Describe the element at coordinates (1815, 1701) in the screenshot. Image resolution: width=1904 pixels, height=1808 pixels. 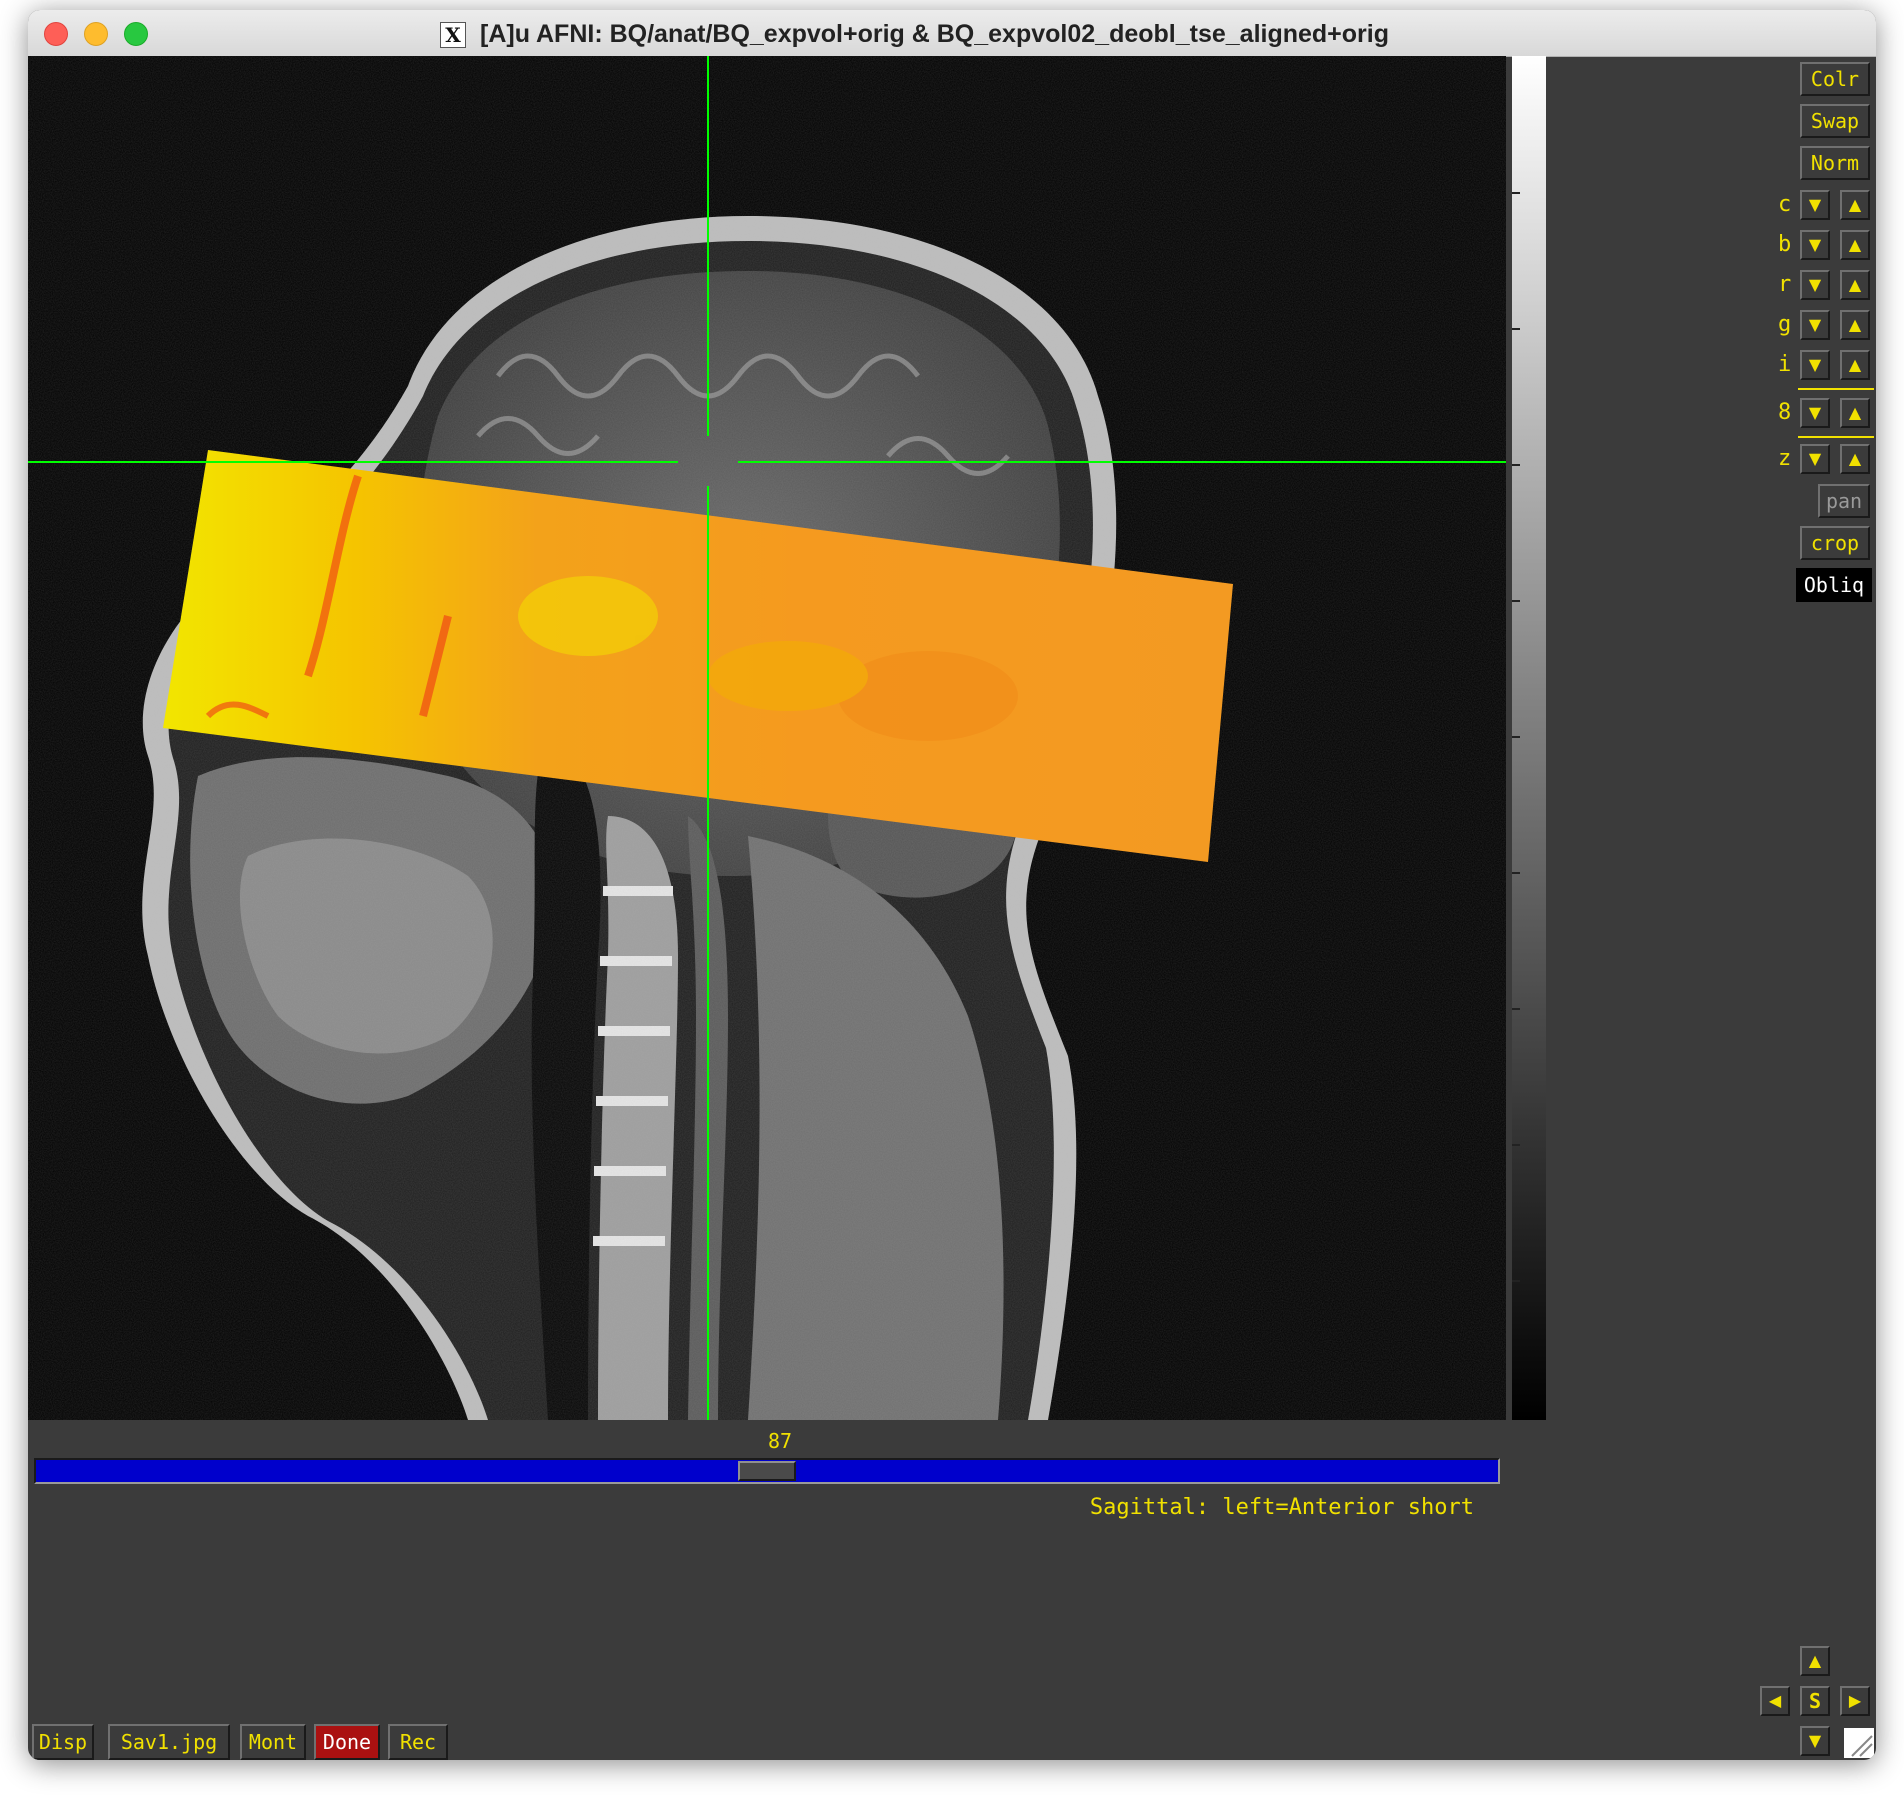
I see `nav-center-button: S` at that location.